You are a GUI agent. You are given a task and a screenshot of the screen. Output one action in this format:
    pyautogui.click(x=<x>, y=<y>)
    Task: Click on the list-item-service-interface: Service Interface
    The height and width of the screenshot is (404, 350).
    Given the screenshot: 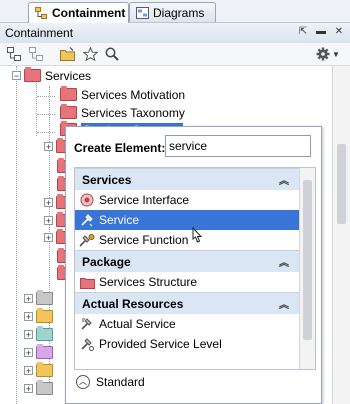 What is the action you would take?
    pyautogui.click(x=187, y=200)
    